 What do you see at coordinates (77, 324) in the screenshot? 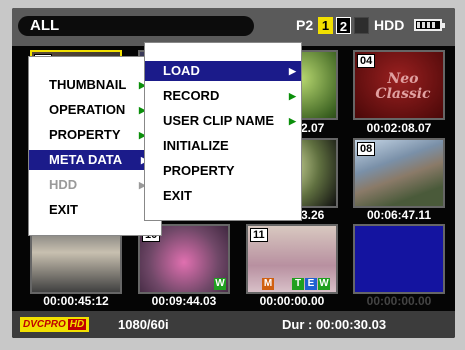
I see `codec-hd: HD` at bounding box center [77, 324].